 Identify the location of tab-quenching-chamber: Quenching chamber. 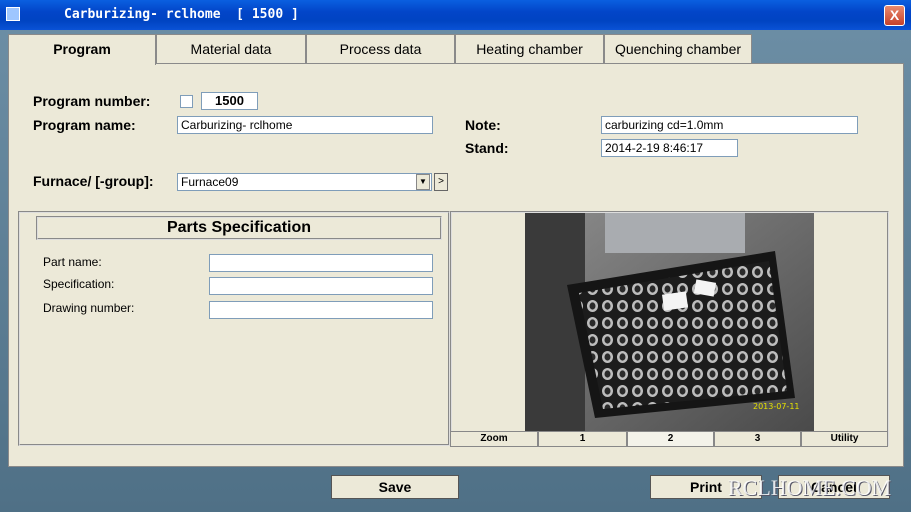
(678, 48).